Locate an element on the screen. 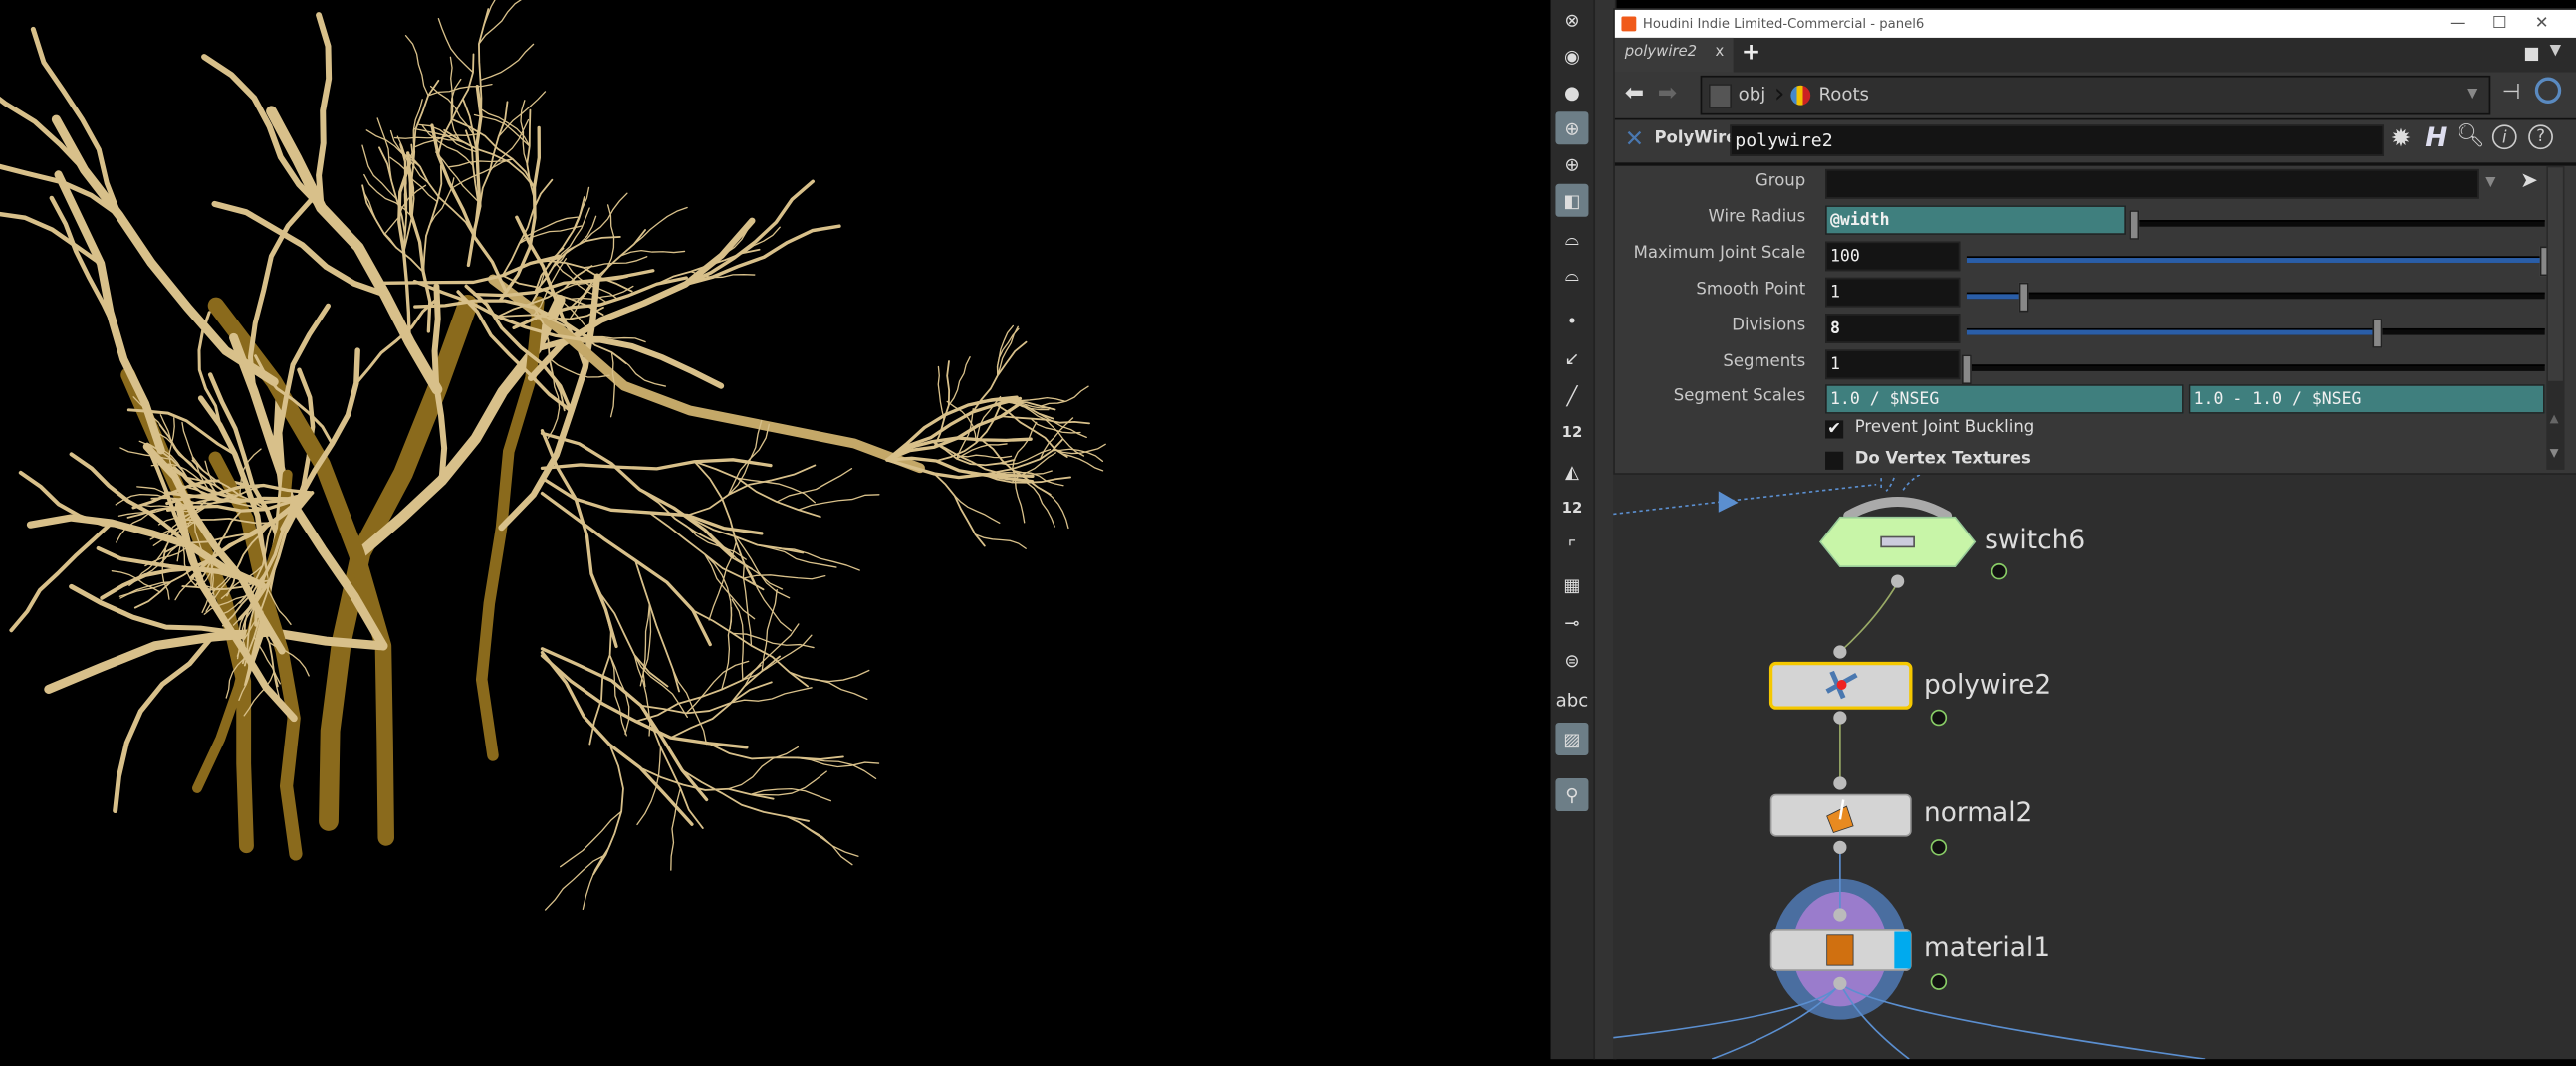 Image resolution: width=2576 pixels, height=1066 pixels. wire-radius-input: @width is located at coordinates (1975, 220).